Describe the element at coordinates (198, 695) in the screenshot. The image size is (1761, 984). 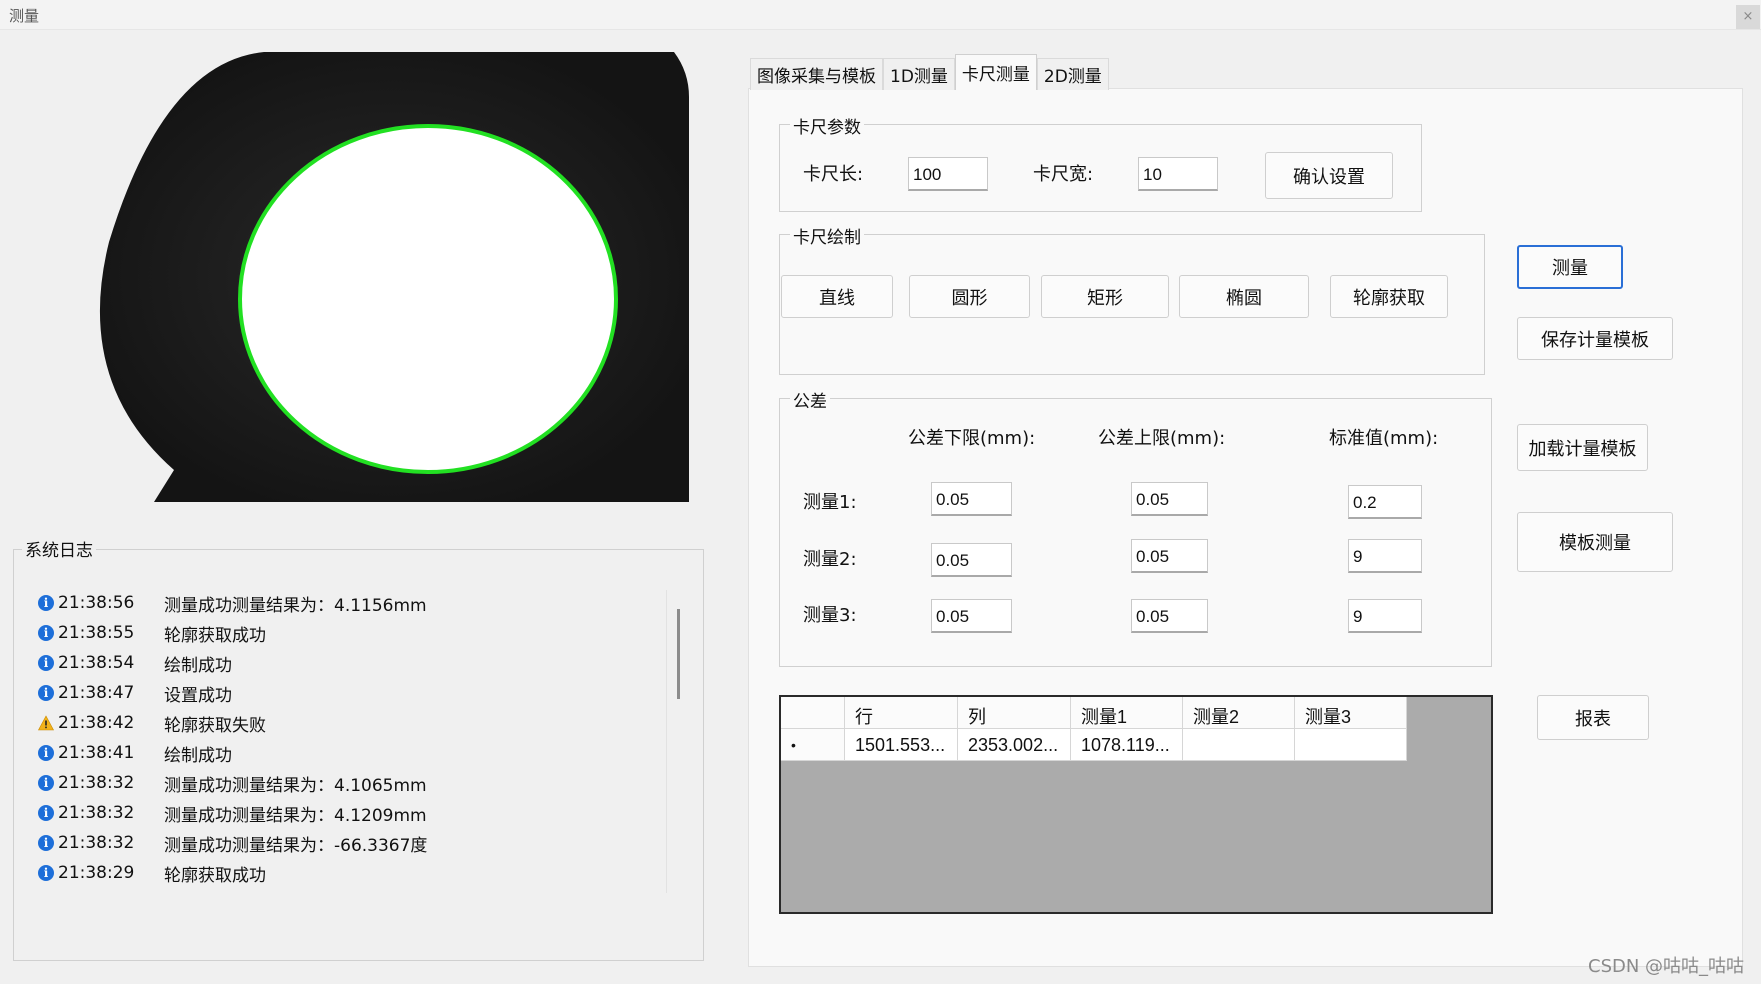
I see `log-message: 设置成功` at that location.